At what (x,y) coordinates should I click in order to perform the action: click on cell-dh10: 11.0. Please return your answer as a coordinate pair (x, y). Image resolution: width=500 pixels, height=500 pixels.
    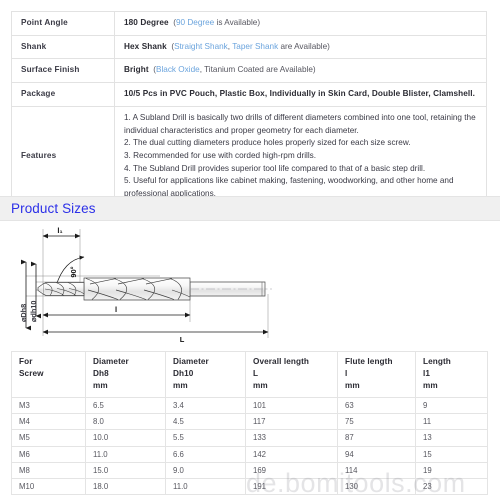
    Looking at the image, I should click on (205, 487).